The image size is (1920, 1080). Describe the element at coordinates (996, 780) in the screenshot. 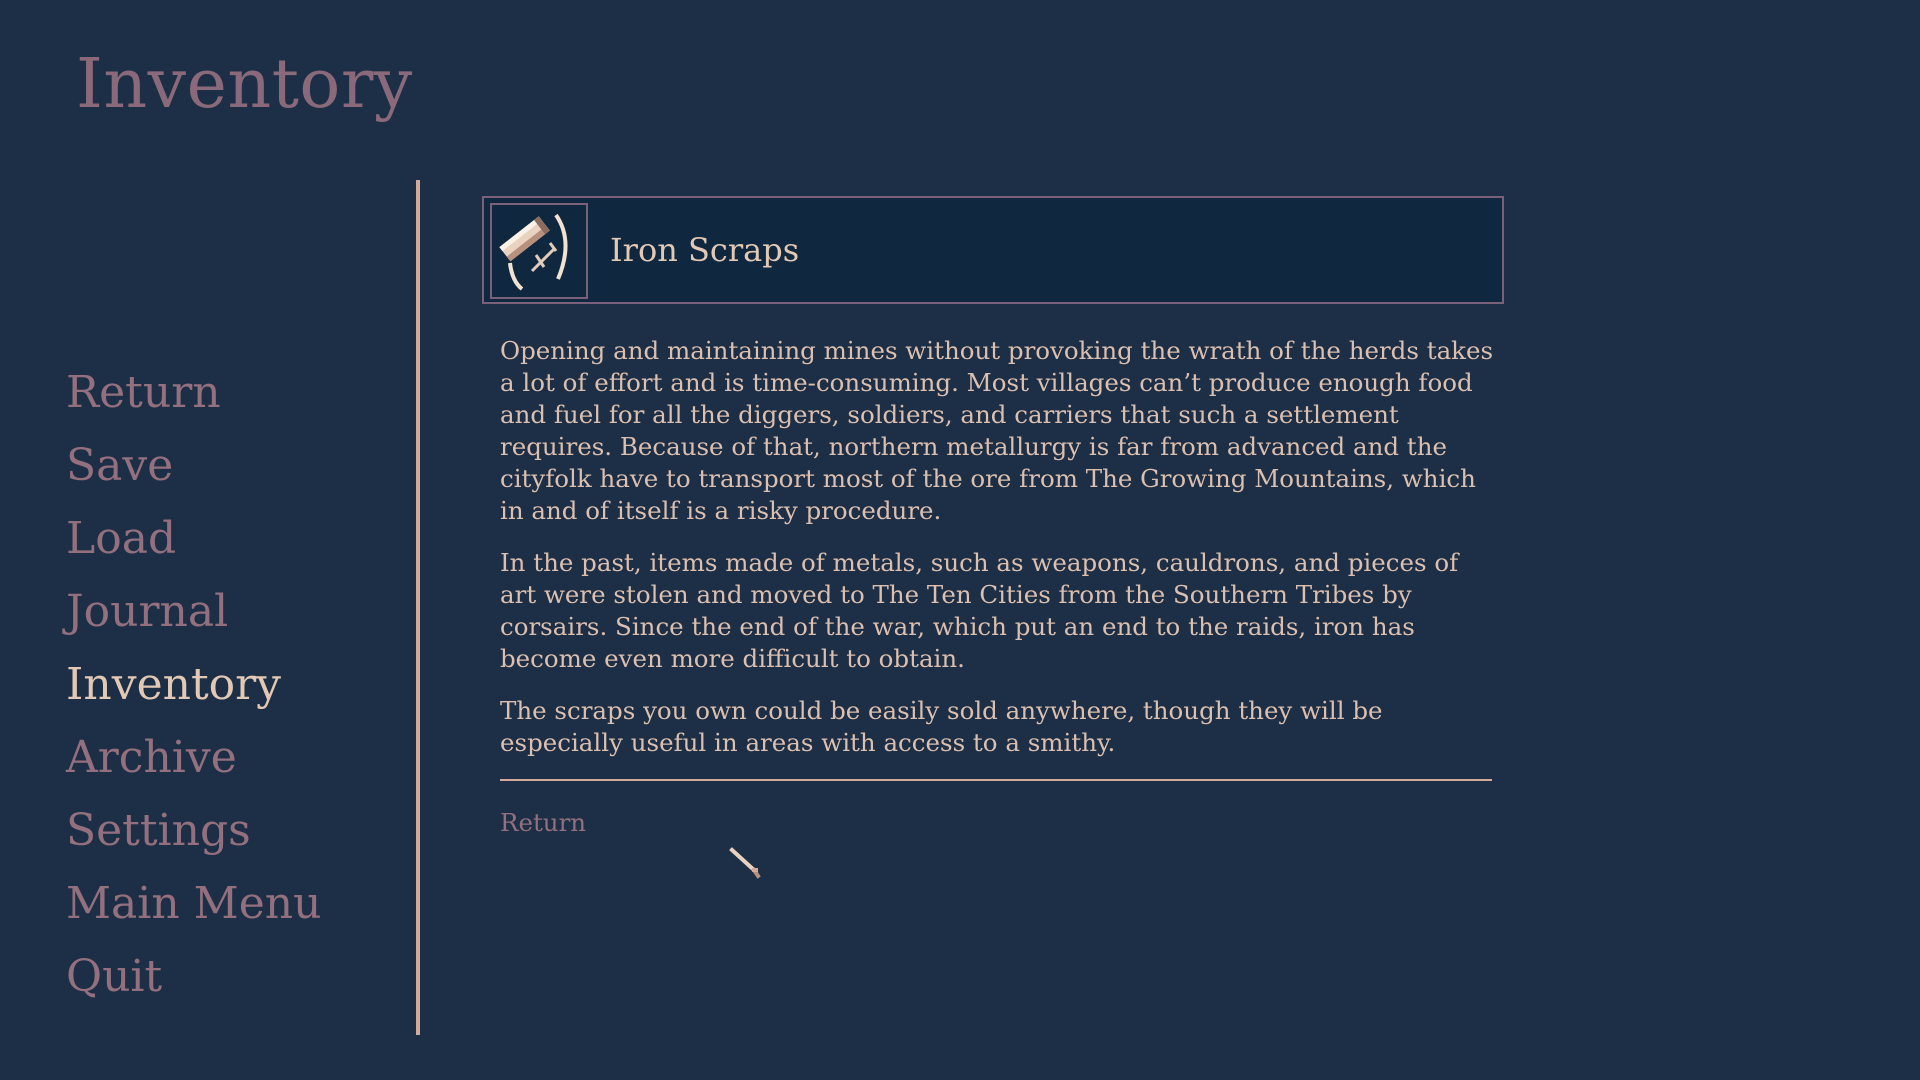

I see `description-divider` at that location.